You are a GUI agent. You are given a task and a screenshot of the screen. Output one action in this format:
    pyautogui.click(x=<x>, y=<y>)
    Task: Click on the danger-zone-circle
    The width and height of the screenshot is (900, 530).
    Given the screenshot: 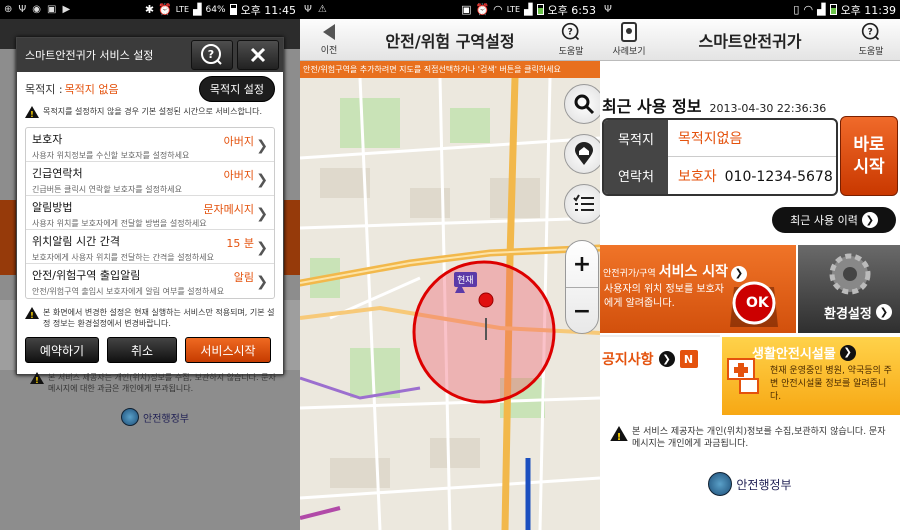 What is the action you would take?
    pyautogui.click(x=484, y=332)
    